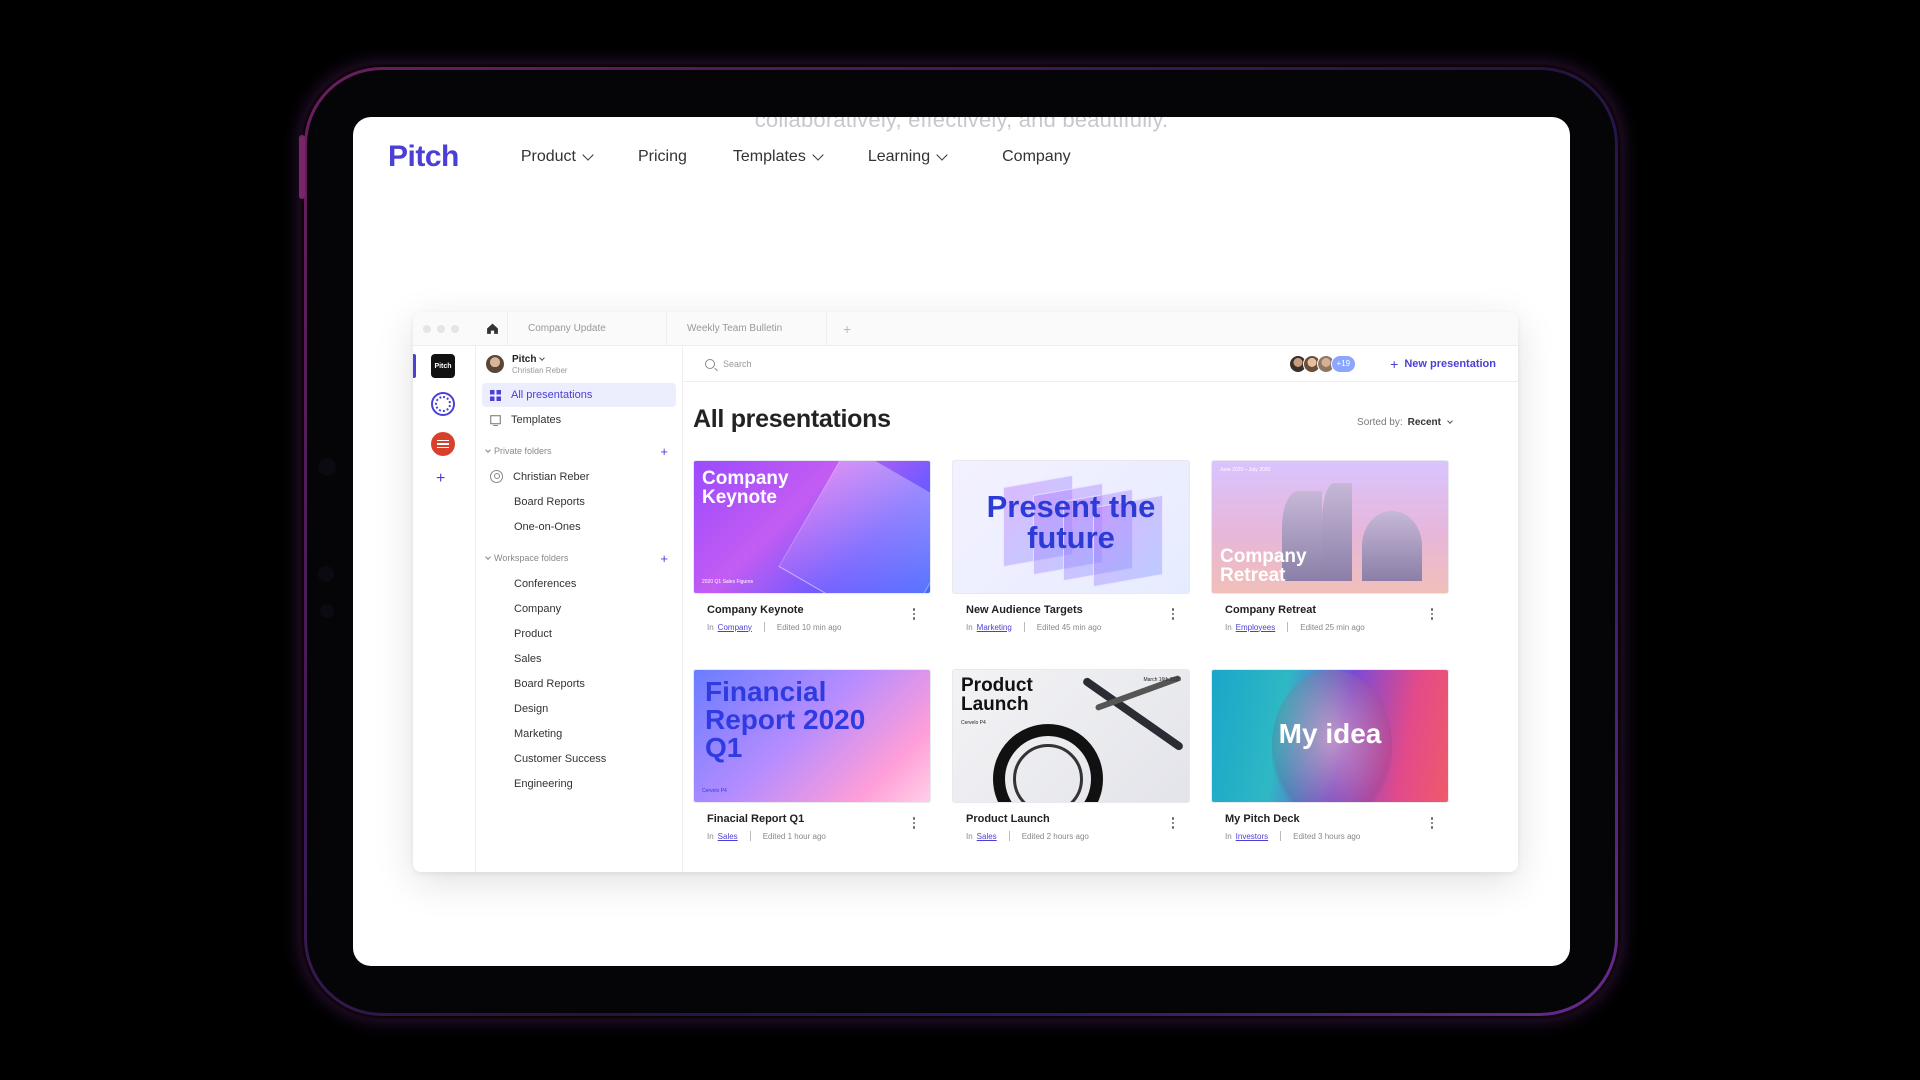 The image size is (1920, 1080). I want to click on pitch-logo: Pitch, so click(423, 157).